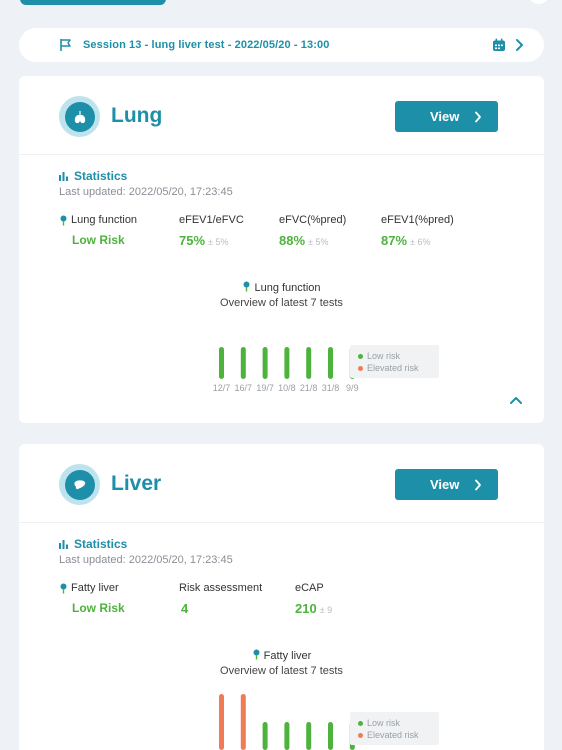 This screenshot has height=750, width=562. What do you see at coordinates (98, 608) in the screenshot?
I see `liver-risk-value: Low Risk` at bounding box center [98, 608].